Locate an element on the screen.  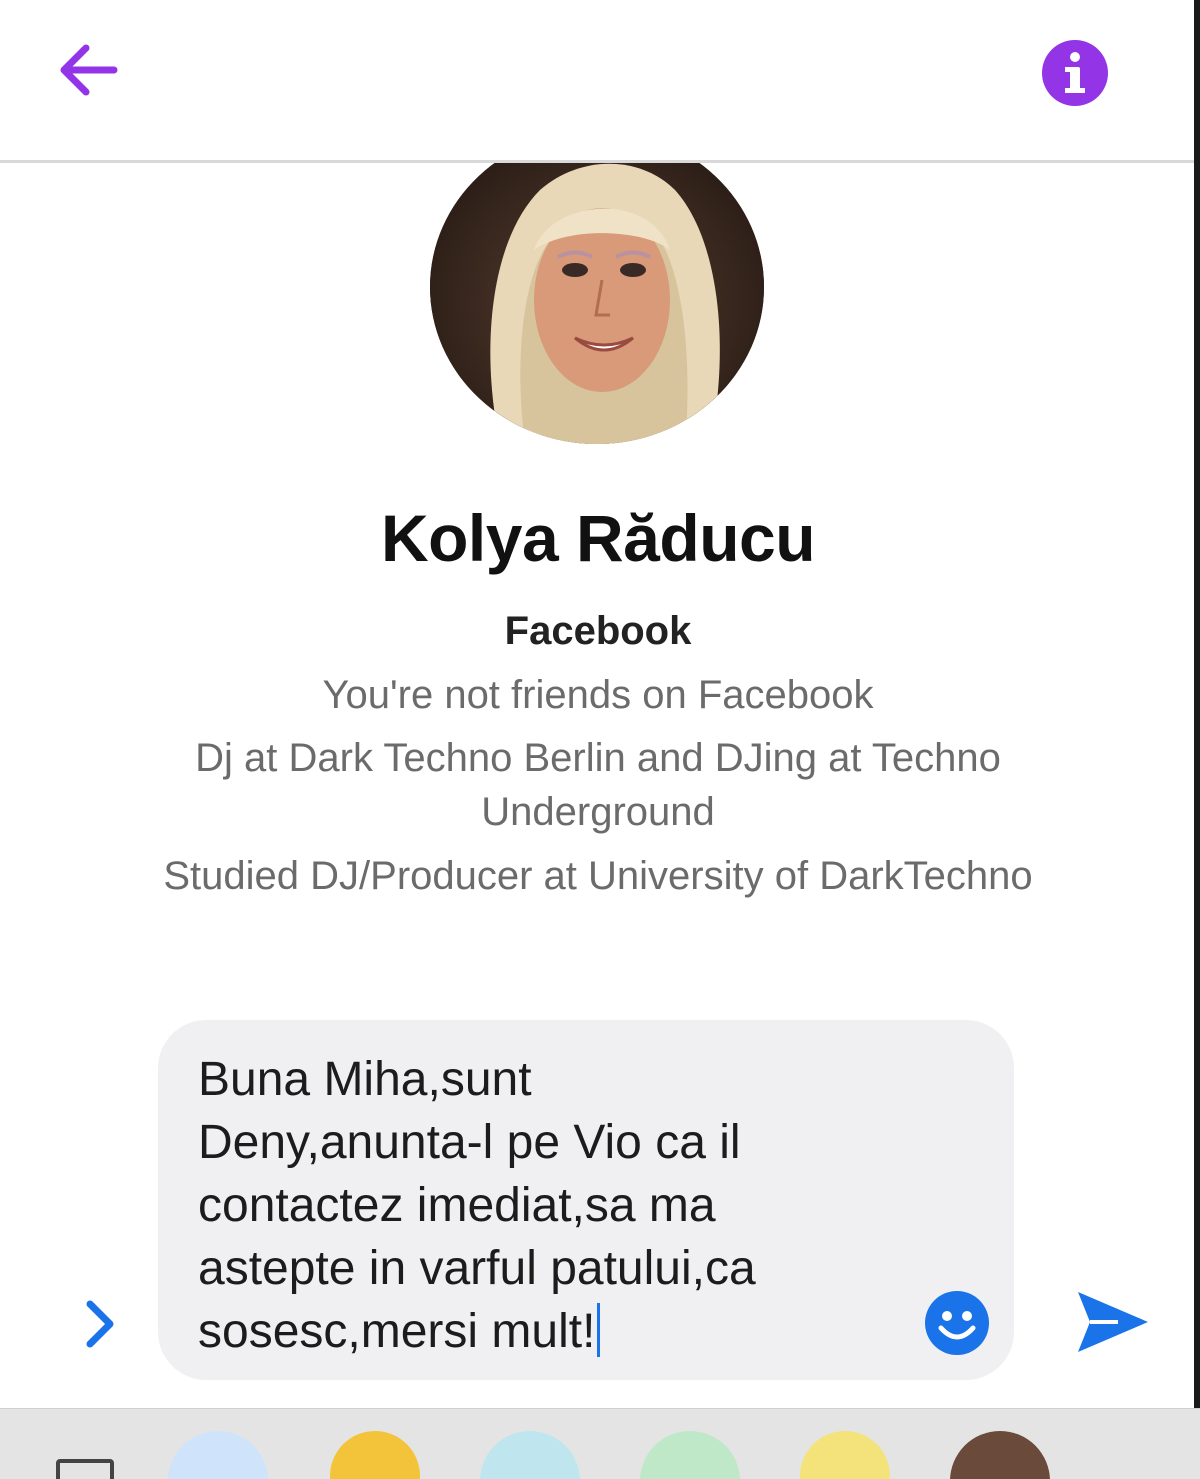
screen-edge is located at coordinates (1197, 739).